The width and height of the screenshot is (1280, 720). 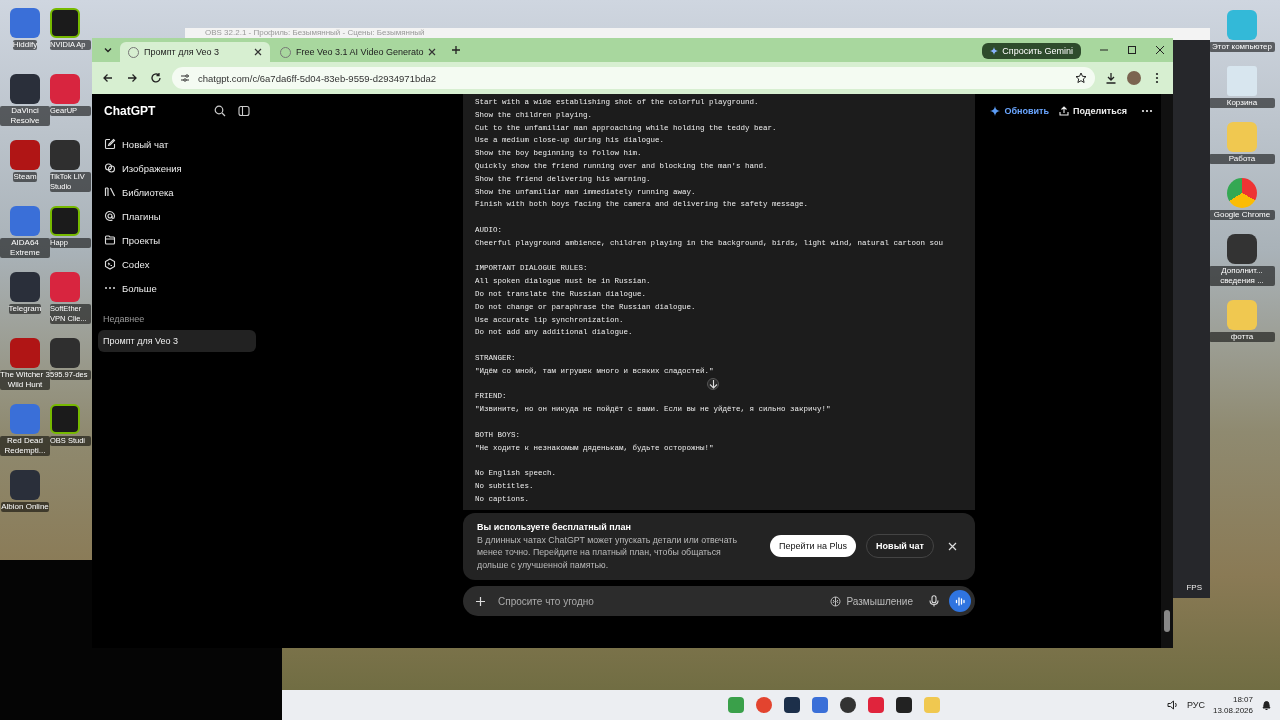 I want to click on status-text: FPS, so click(x=1194, y=587).